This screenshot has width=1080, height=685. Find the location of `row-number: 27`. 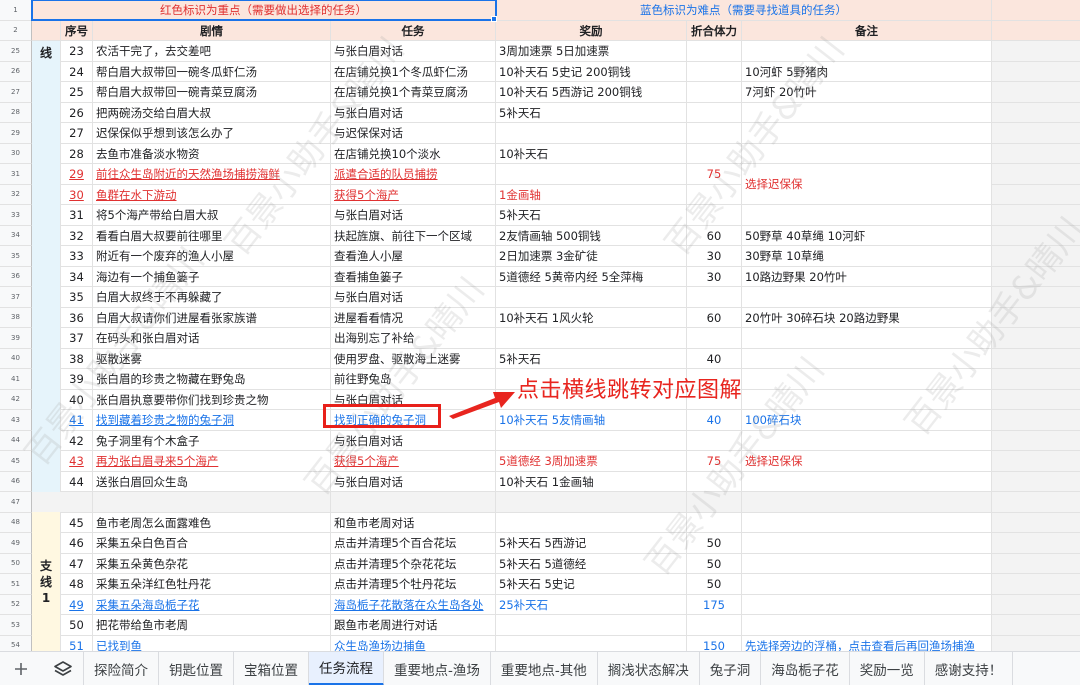

row-number: 27 is located at coordinates (16, 92).